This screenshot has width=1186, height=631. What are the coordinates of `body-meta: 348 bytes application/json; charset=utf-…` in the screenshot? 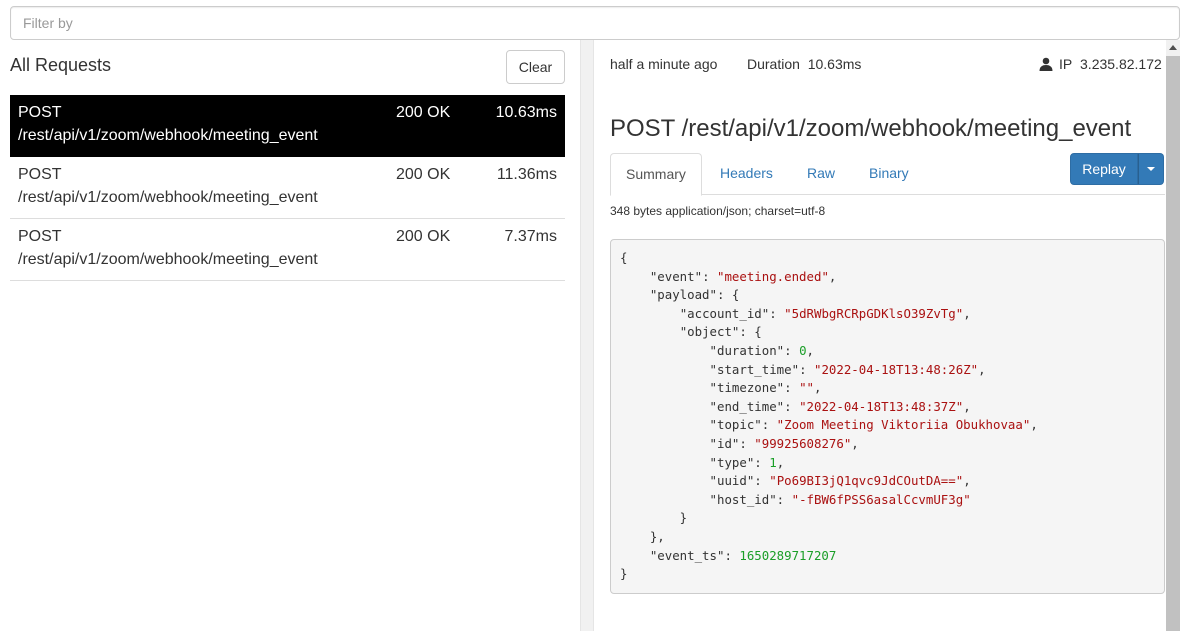 It's located at (718, 211).